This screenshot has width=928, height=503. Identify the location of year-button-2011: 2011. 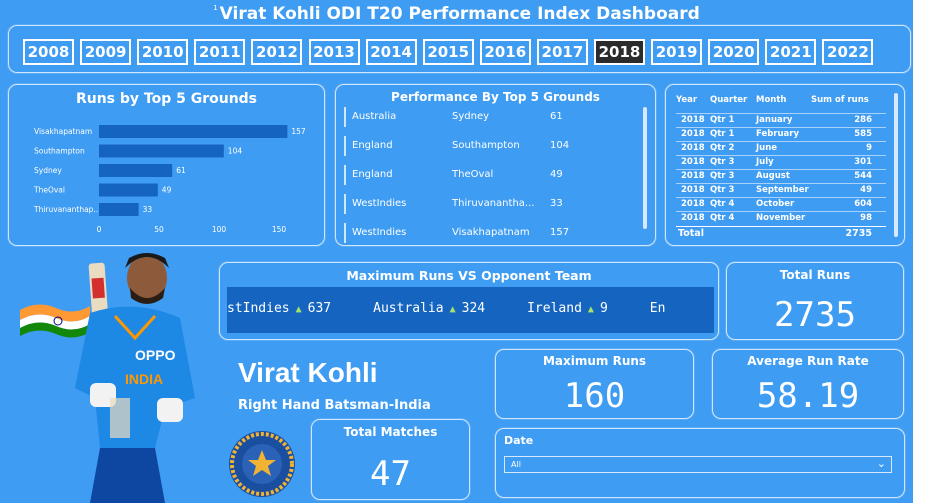
(220, 52).